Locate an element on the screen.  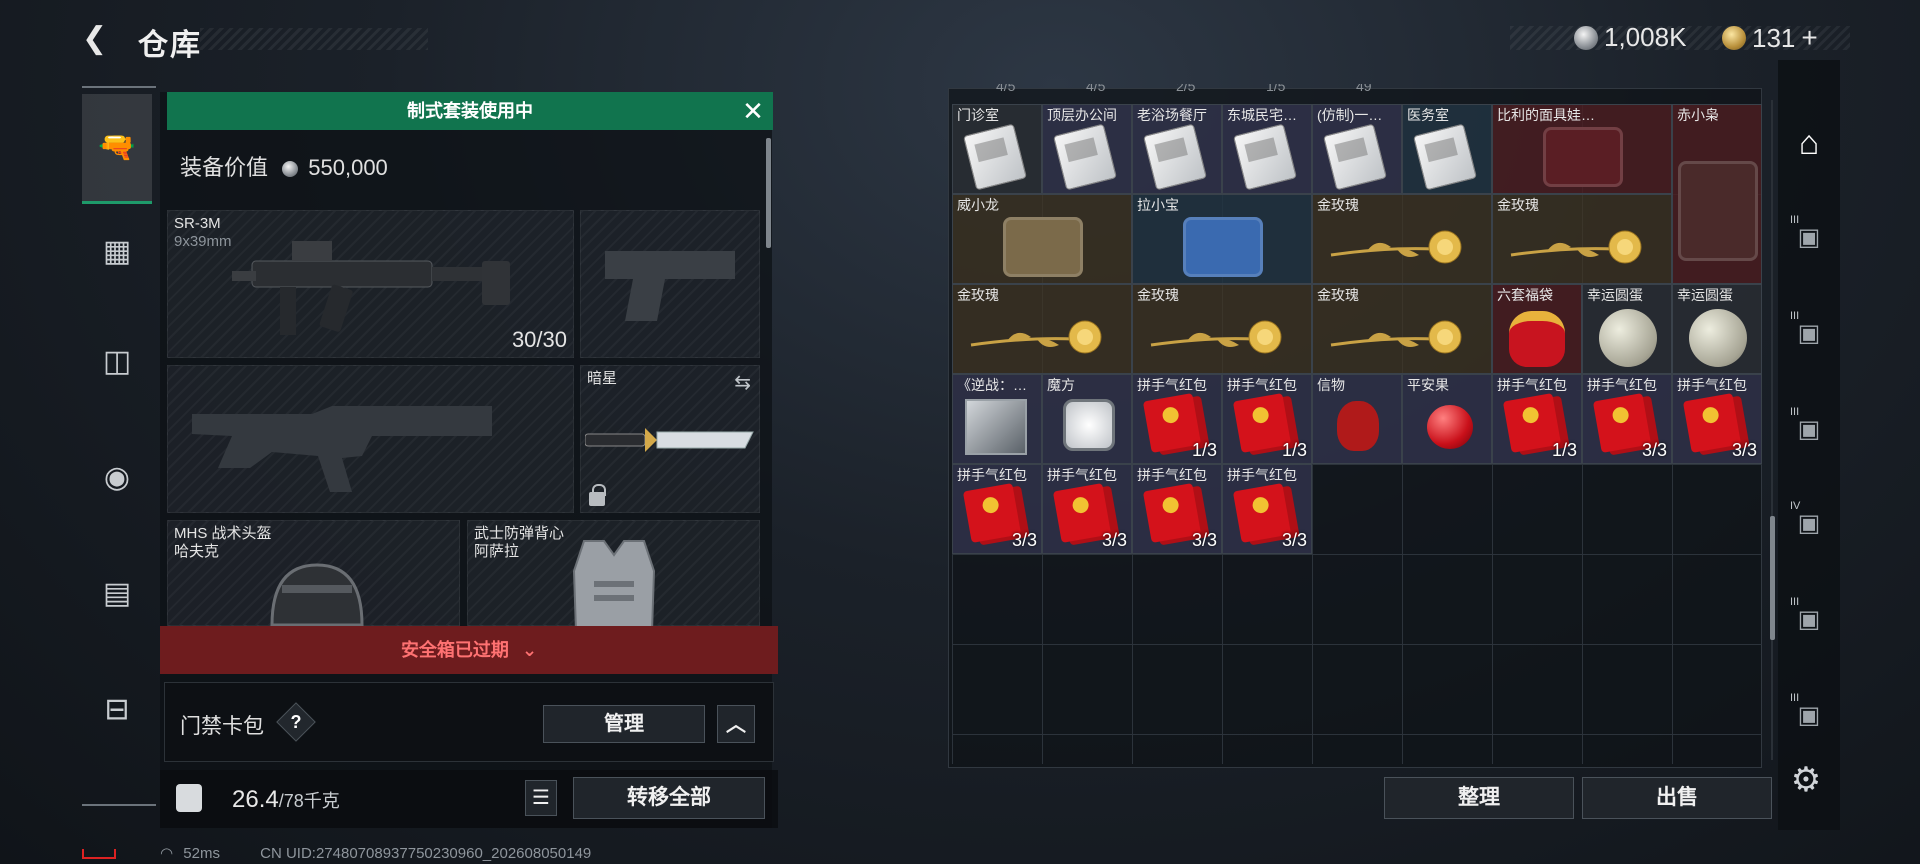
armor-vest-icon: ▦ is located at coordinates (117, 251).